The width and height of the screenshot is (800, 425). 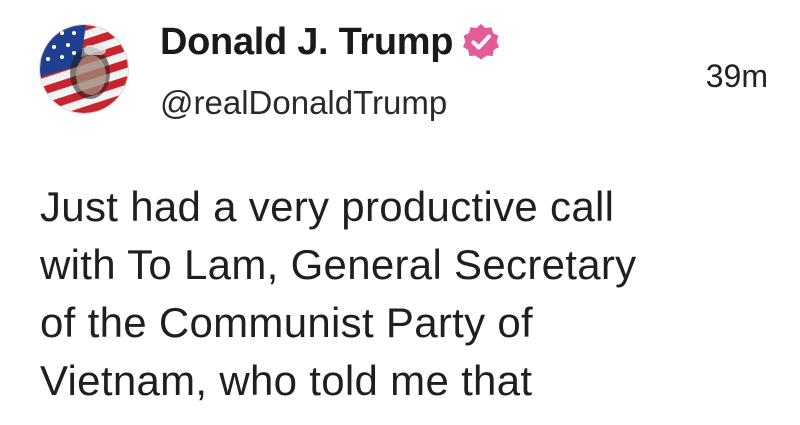 I want to click on avatar-portrait-icon, so click(x=84, y=69).